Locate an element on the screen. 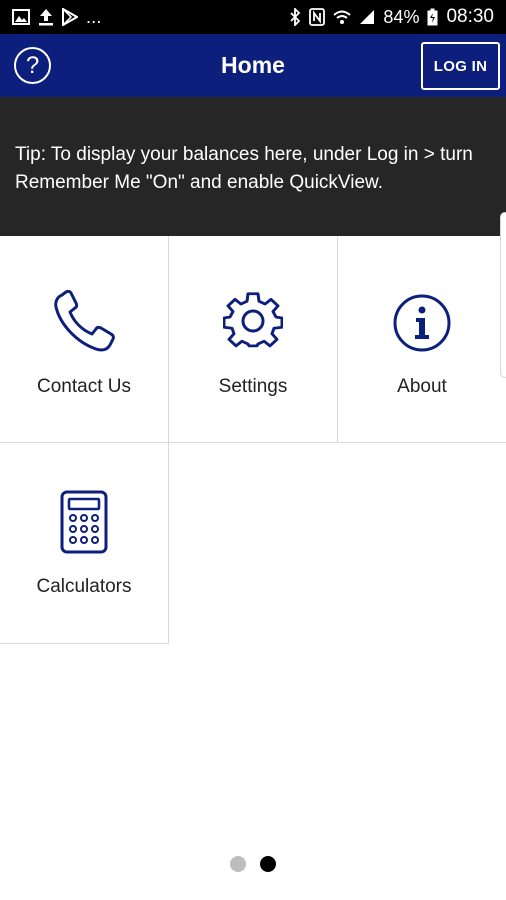  tile-settings: Settings is located at coordinates (253, 339).